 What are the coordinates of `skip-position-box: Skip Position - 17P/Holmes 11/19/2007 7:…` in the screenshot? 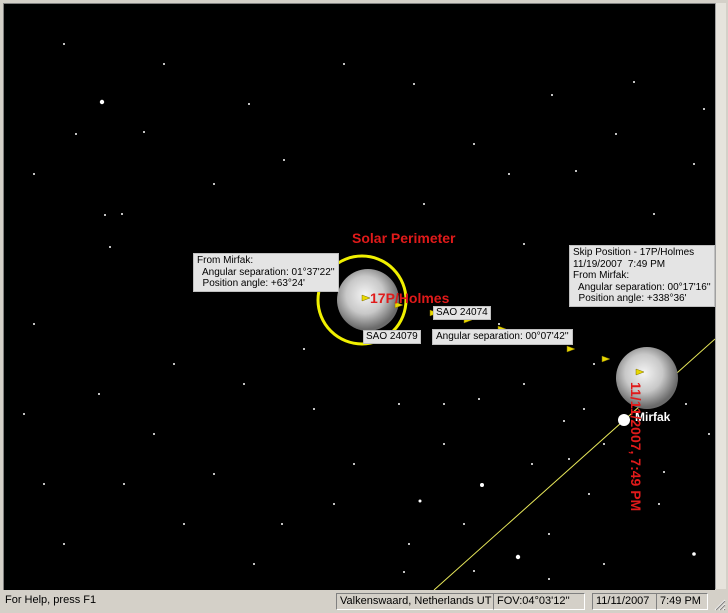 It's located at (642, 276).